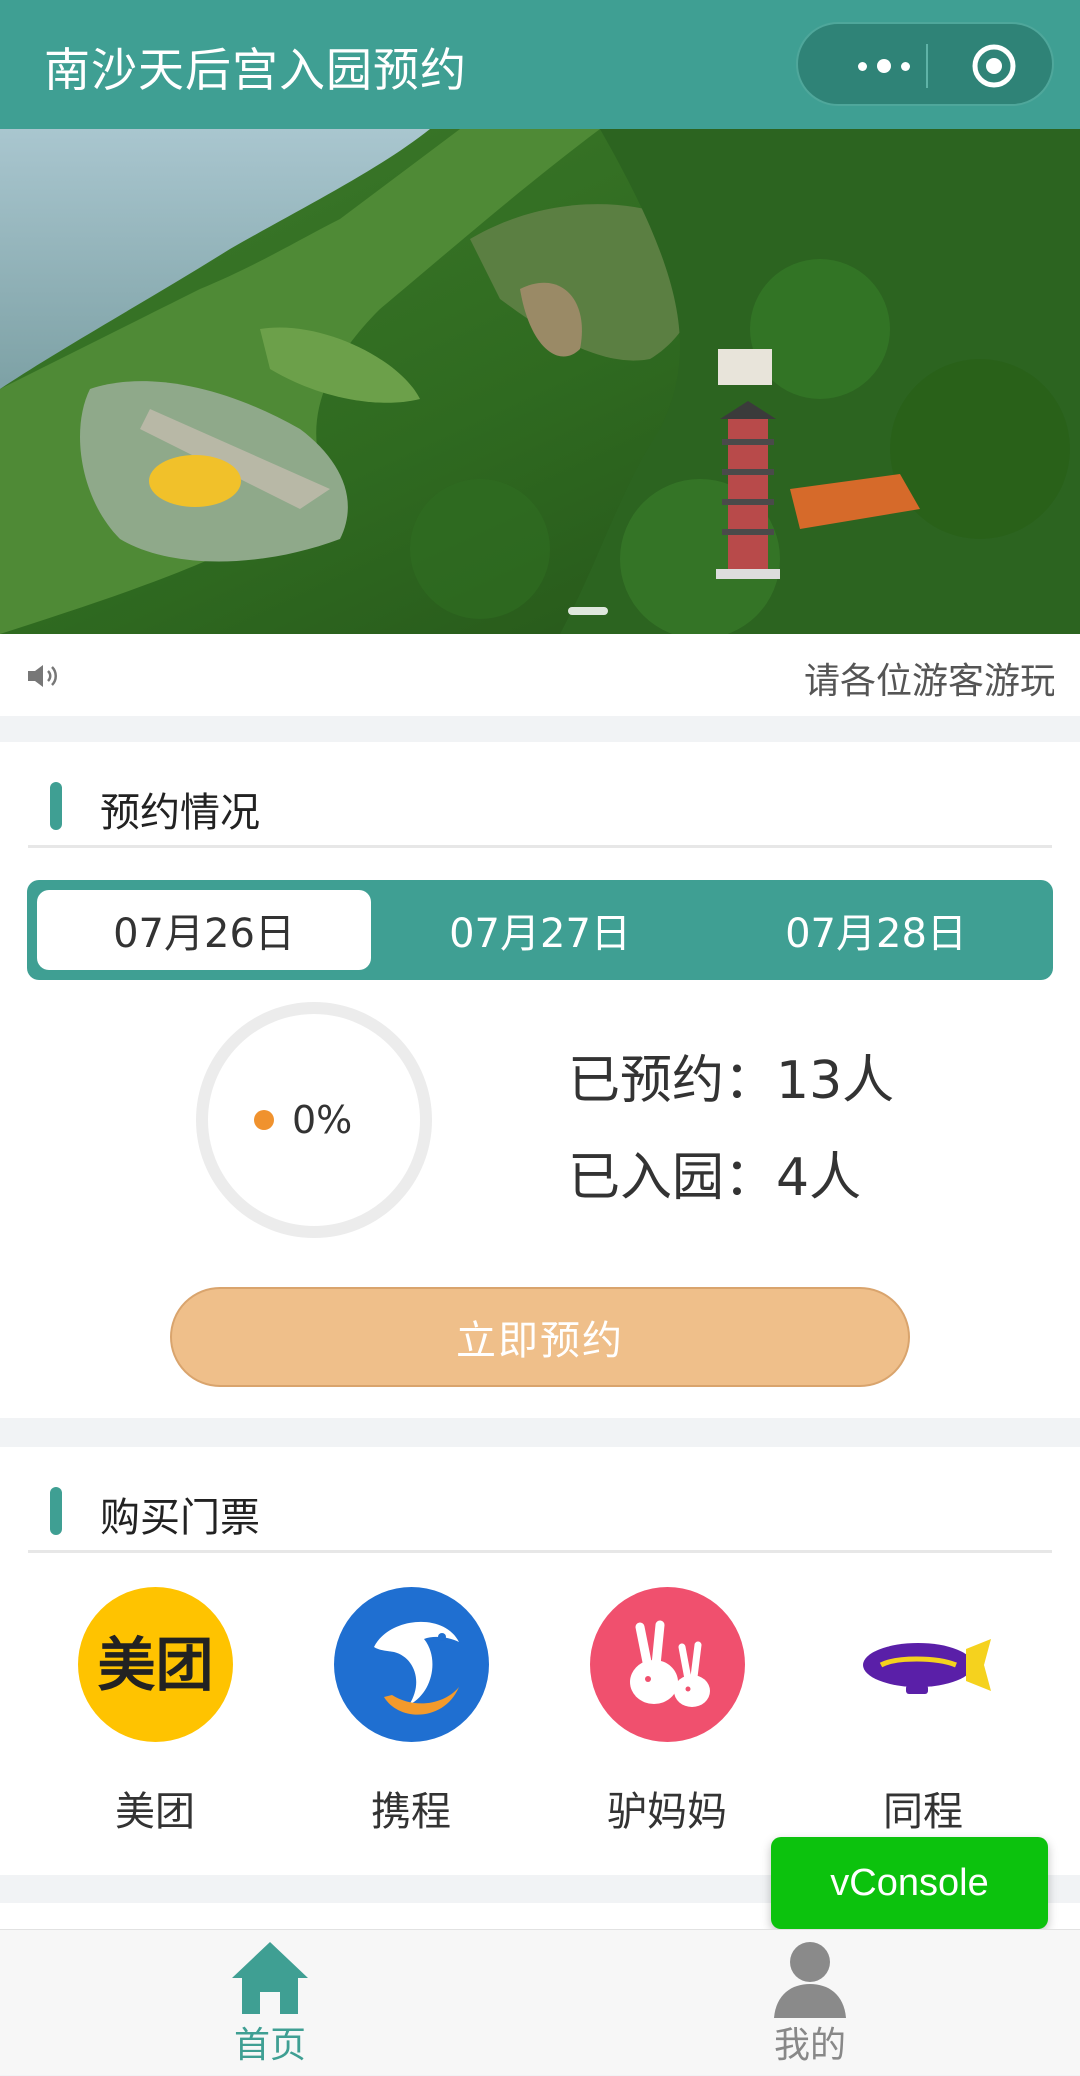 The width and height of the screenshot is (1080, 2076). Describe the element at coordinates (876, 930) in the screenshot. I see `date-tab-2: 07月28日` at that location.